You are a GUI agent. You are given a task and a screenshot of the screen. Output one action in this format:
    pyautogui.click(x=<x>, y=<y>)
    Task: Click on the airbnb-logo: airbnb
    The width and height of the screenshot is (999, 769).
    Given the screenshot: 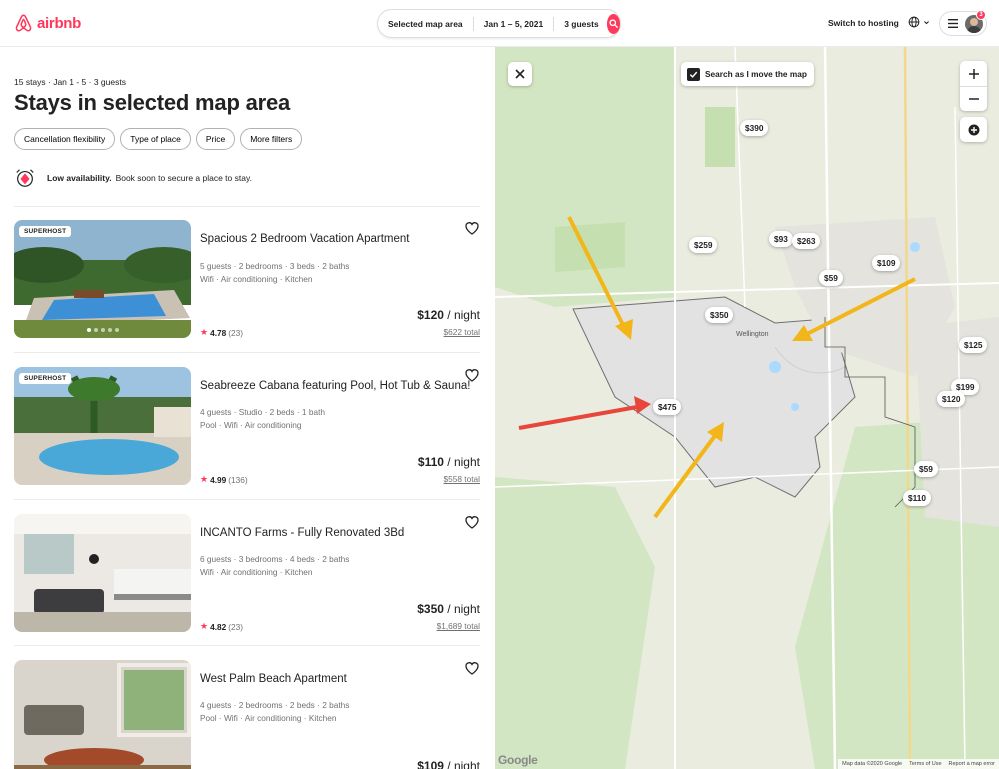 What is the action you would take?
    pyautogui.click(x=47, y=23)
    